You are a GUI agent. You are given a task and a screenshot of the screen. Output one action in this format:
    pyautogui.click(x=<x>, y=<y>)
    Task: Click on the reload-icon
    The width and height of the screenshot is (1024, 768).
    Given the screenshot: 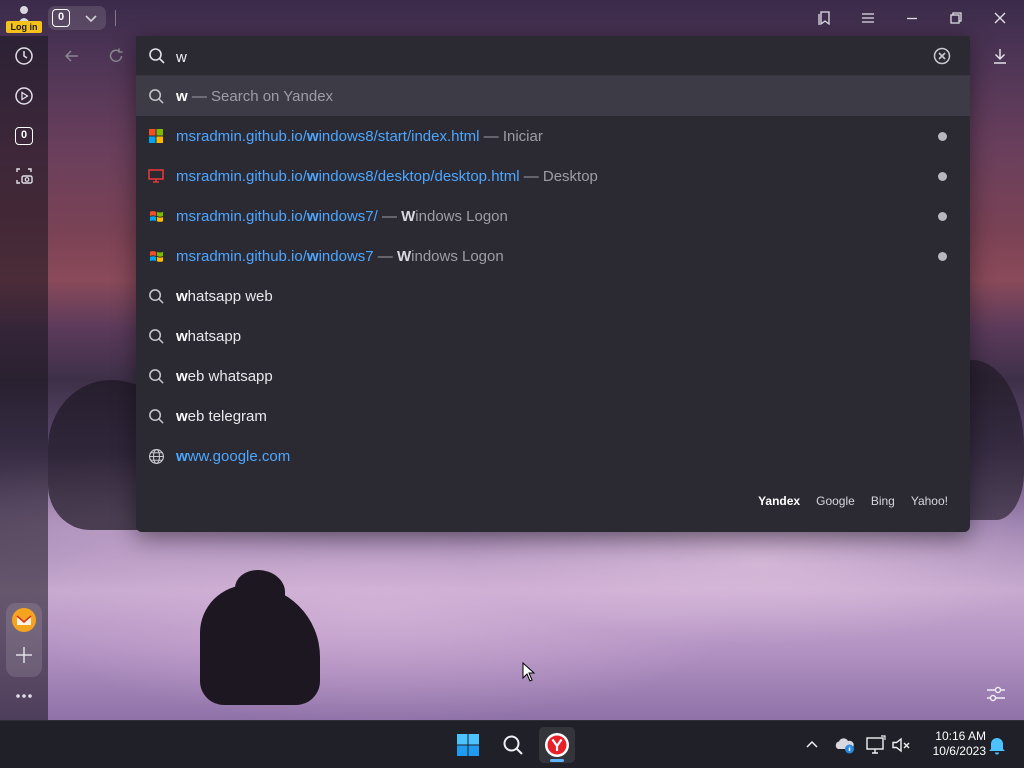 What is the action you would take?
    pyautogui.click(x=116, y=55)
    